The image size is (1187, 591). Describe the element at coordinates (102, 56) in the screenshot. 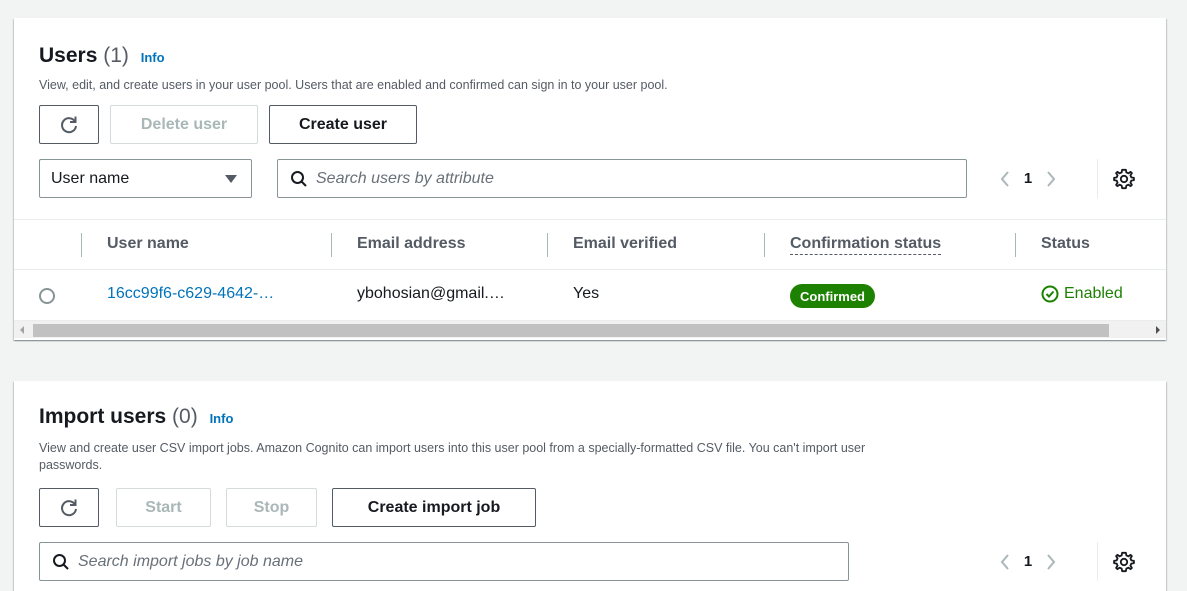

I see `users-title: Users (1) Info` at that location.